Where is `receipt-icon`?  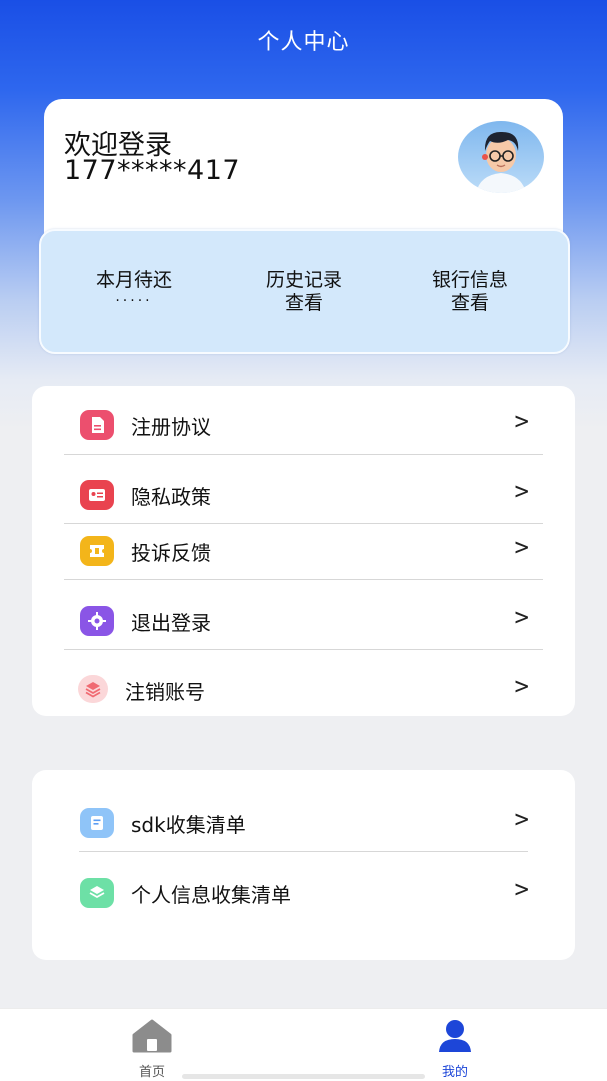 receipt-icon is located at coordinates (97, 823).